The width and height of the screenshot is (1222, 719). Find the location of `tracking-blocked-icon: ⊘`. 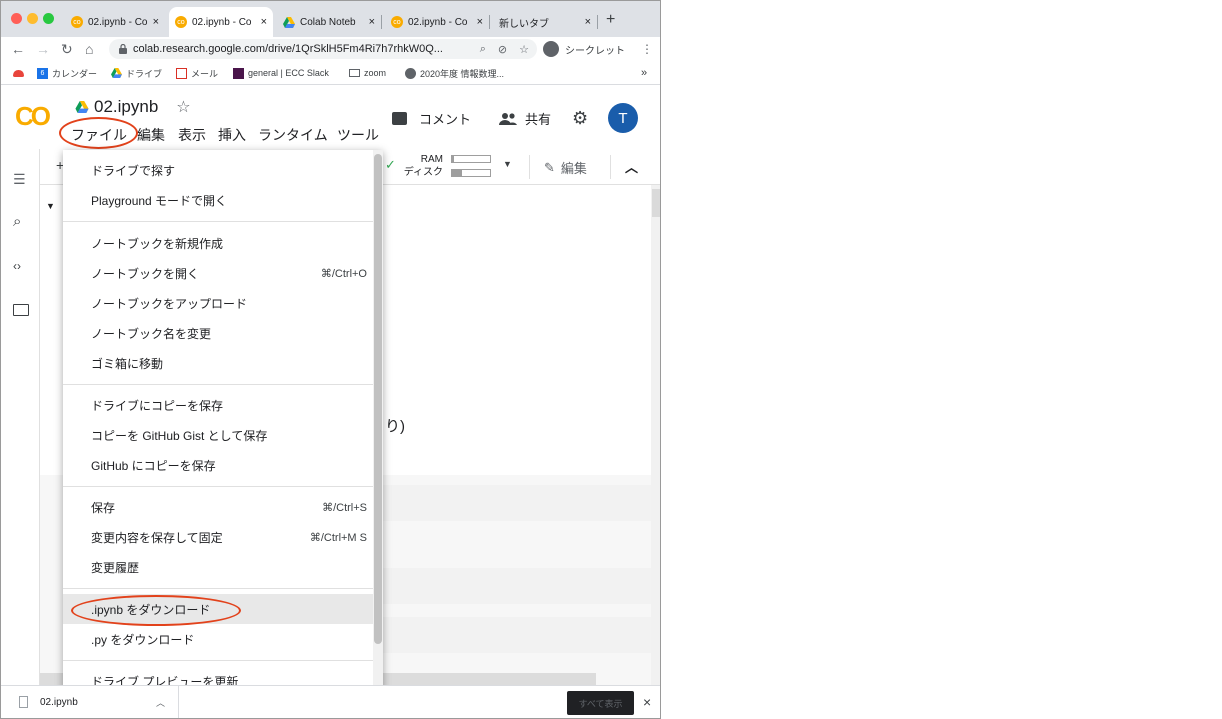

tracking-blocked-icon: ⊘ is located at coordinates (502, 49).